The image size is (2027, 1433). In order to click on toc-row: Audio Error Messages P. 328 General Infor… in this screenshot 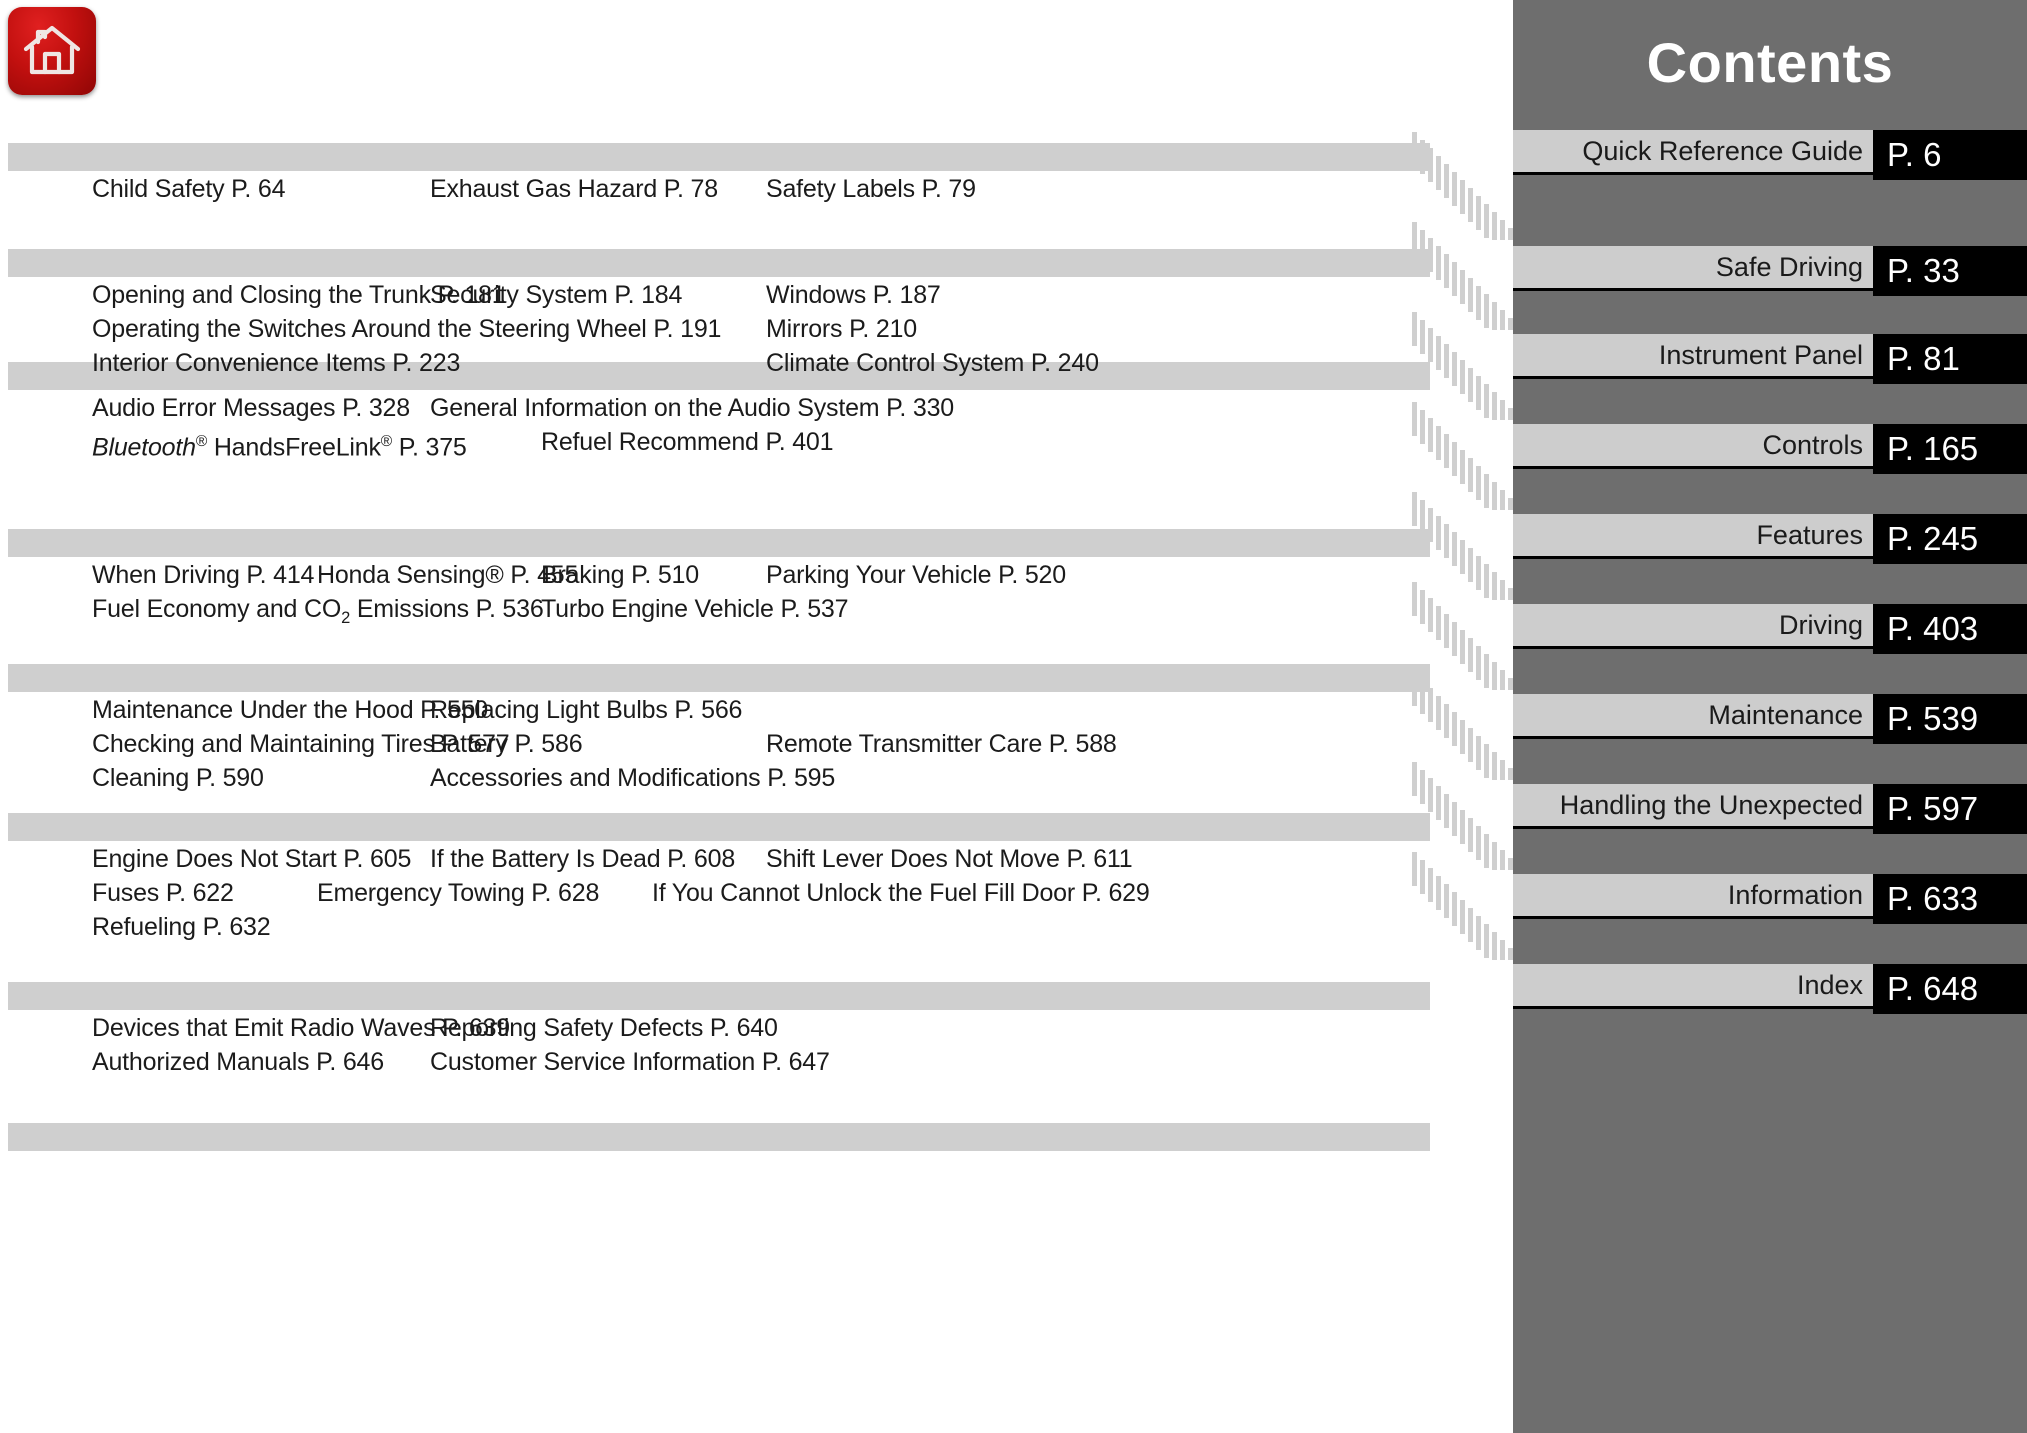, I will do `click(725, 408)`.